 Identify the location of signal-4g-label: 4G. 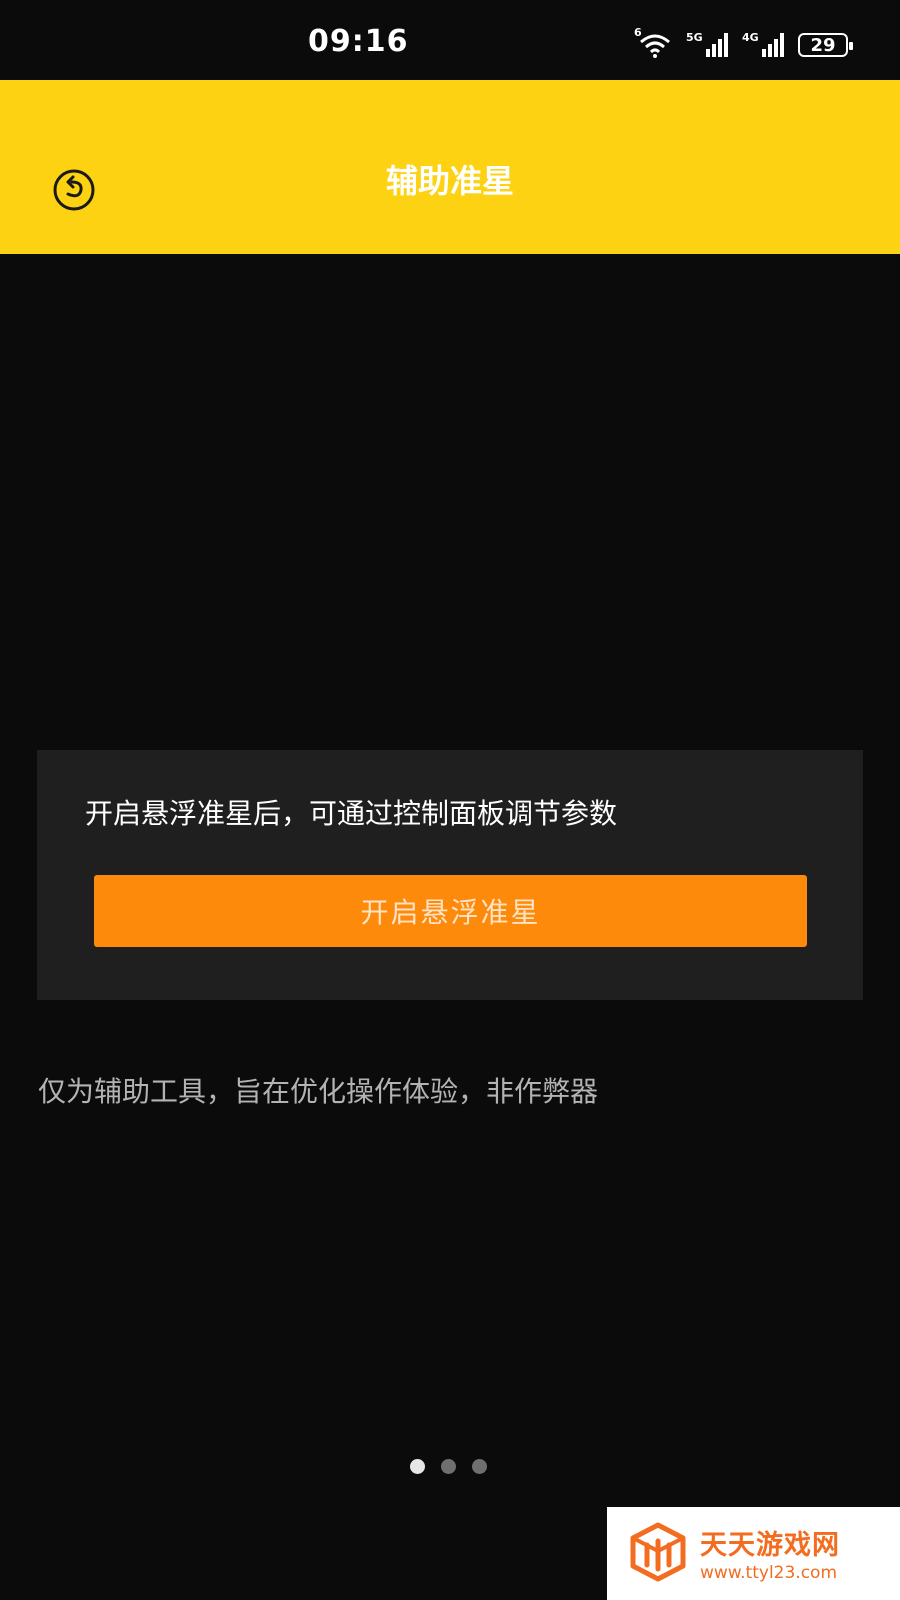
(750, 37).